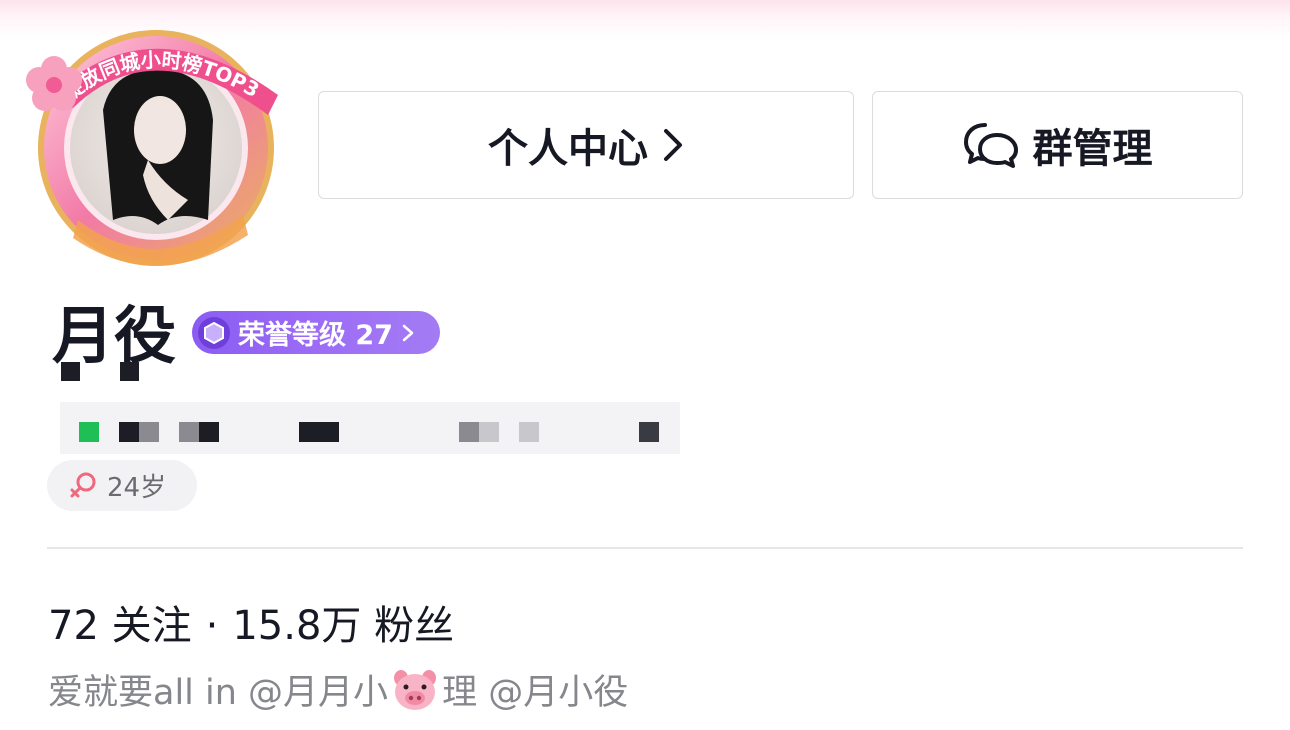 The height and width of the screenshot is (730, 1290). Describe the element at coordinates (535, 693) in the screenshot. I see `bio-text-part2: 理 @月小役` at that location.